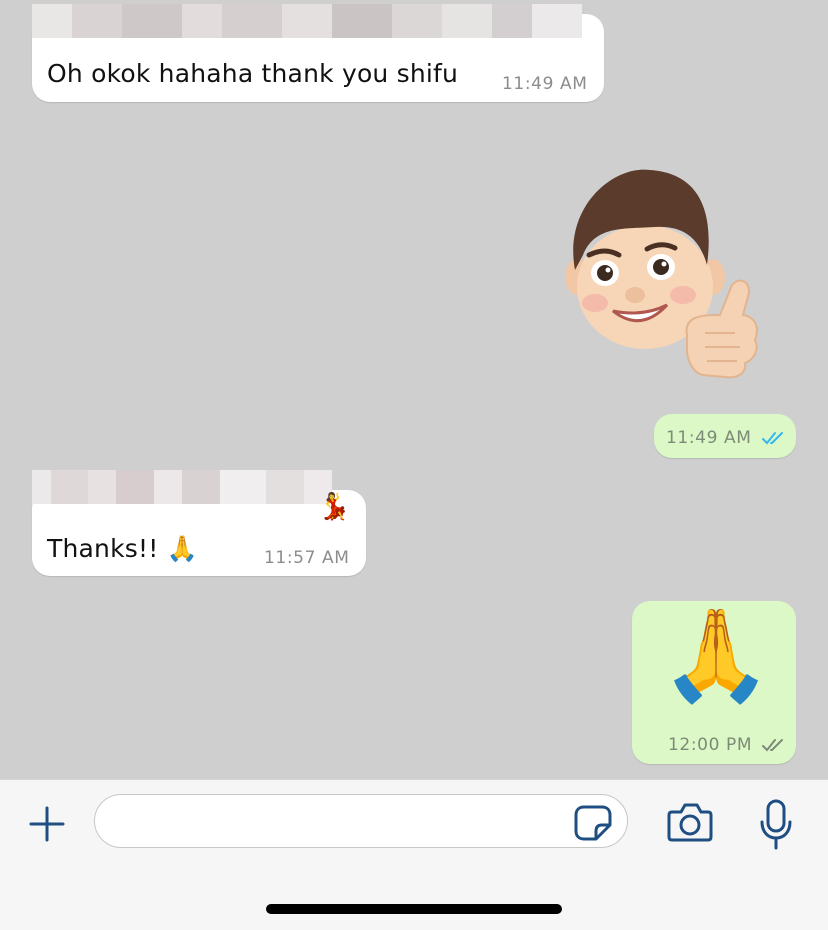 The height and width of the screenshot is (930, 828). Describe the element at coordinates (253, 73) in the screenshot. I see `message-text: Oh okok hahaha thank you shifu` at that location.